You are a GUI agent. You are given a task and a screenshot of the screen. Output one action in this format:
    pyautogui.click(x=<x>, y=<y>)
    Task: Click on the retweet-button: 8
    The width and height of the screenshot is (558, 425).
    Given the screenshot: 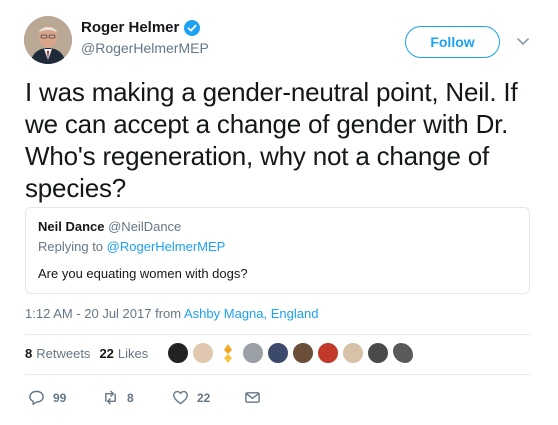 What is the action you would take?
    pyautogui.click(x=118, y=397)
    